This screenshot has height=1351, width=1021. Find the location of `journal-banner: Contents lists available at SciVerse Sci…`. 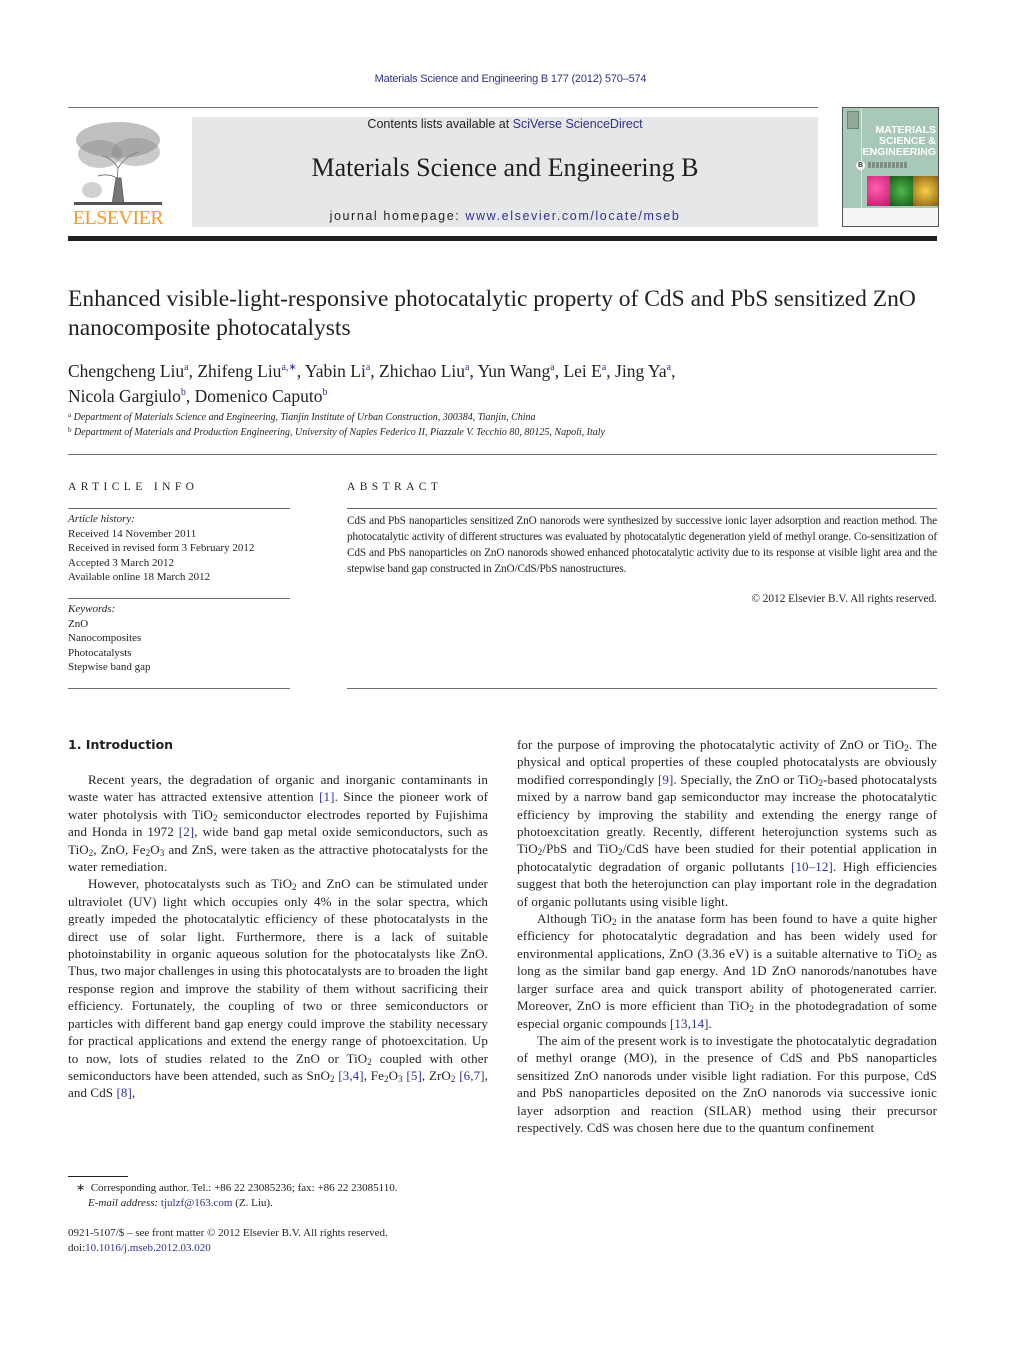

journal-banner: Contents lists available at SciVerse Sci… is located at coordinates (505, 172).